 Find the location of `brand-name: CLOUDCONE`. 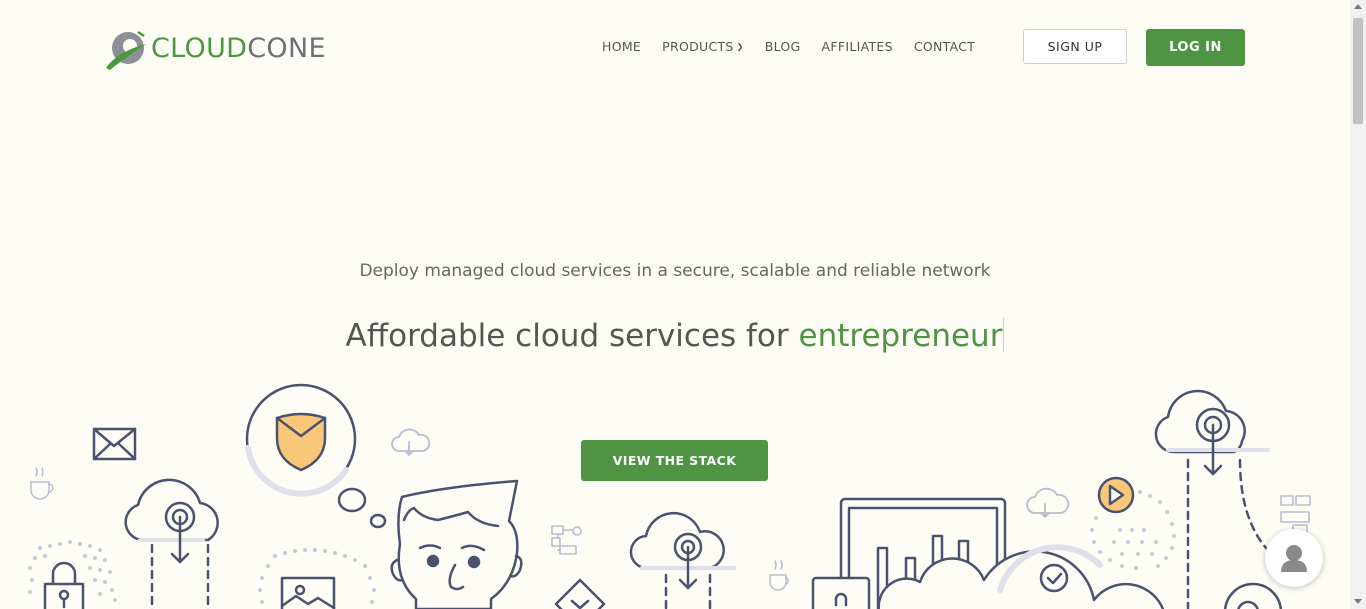

brand-name: CLOUDCONE is located at coordinates (238, 48).